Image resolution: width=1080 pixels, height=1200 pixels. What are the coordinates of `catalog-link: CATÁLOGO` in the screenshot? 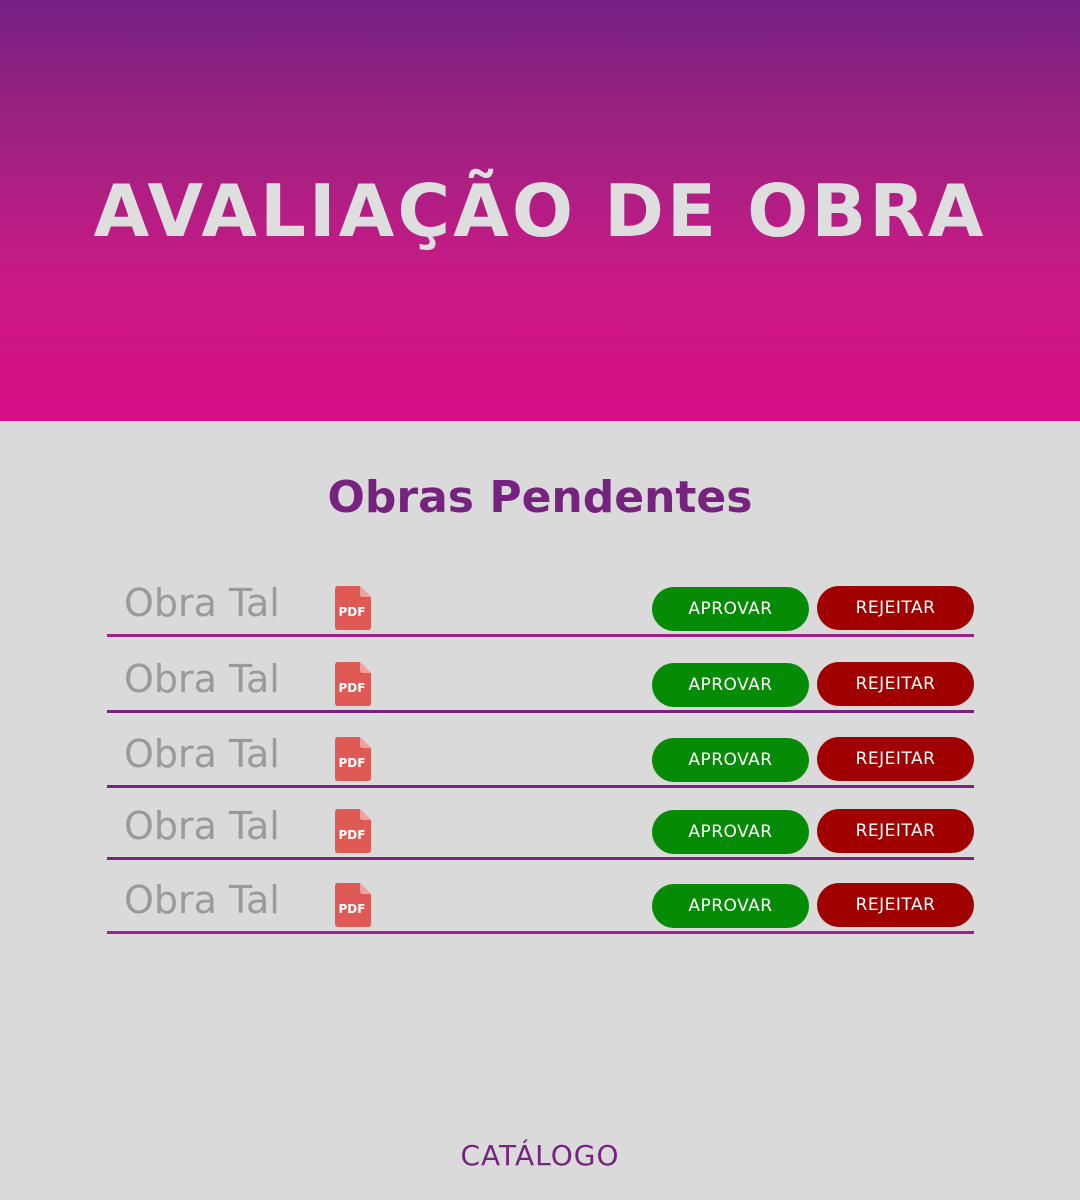 It's located at (540, 1156).